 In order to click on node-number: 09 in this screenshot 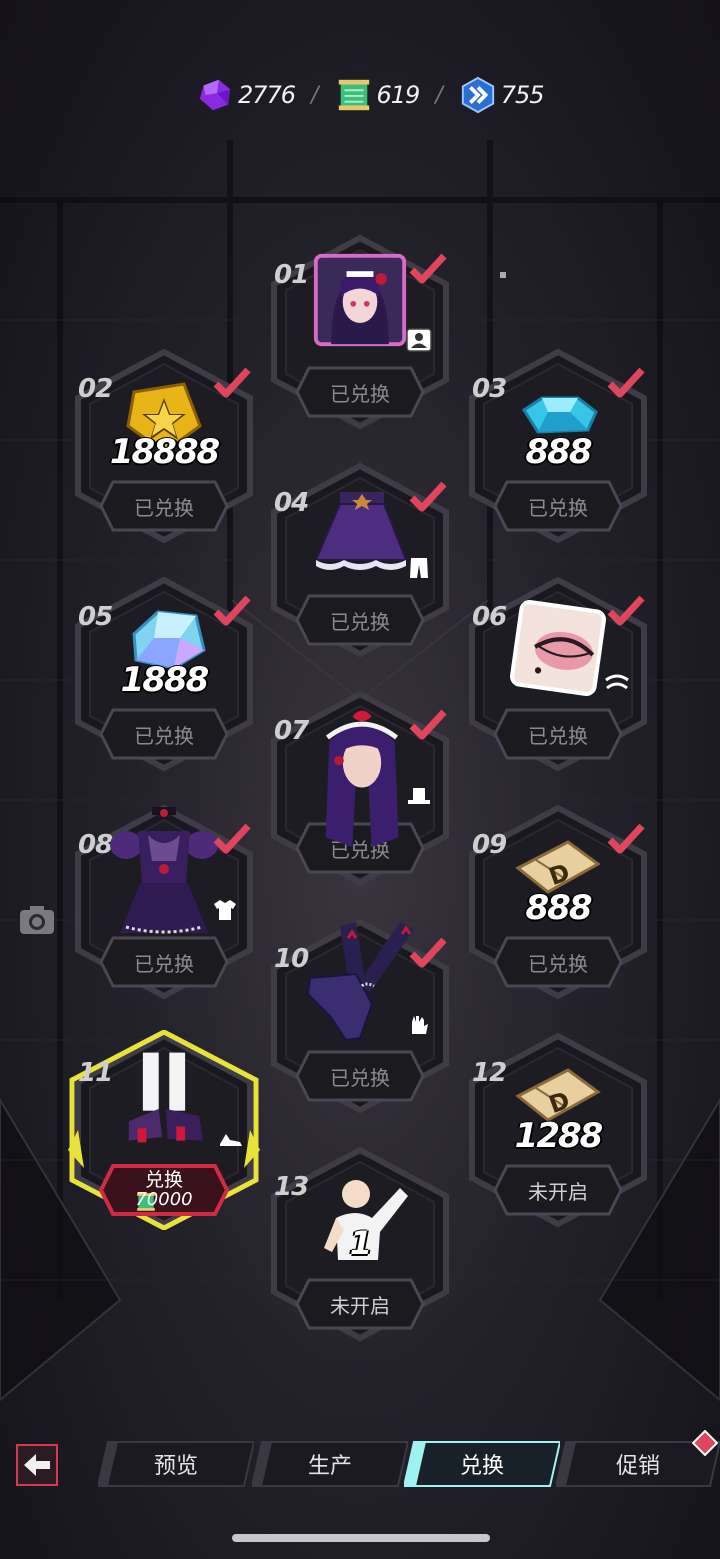, I will do `click(489, 845)`.